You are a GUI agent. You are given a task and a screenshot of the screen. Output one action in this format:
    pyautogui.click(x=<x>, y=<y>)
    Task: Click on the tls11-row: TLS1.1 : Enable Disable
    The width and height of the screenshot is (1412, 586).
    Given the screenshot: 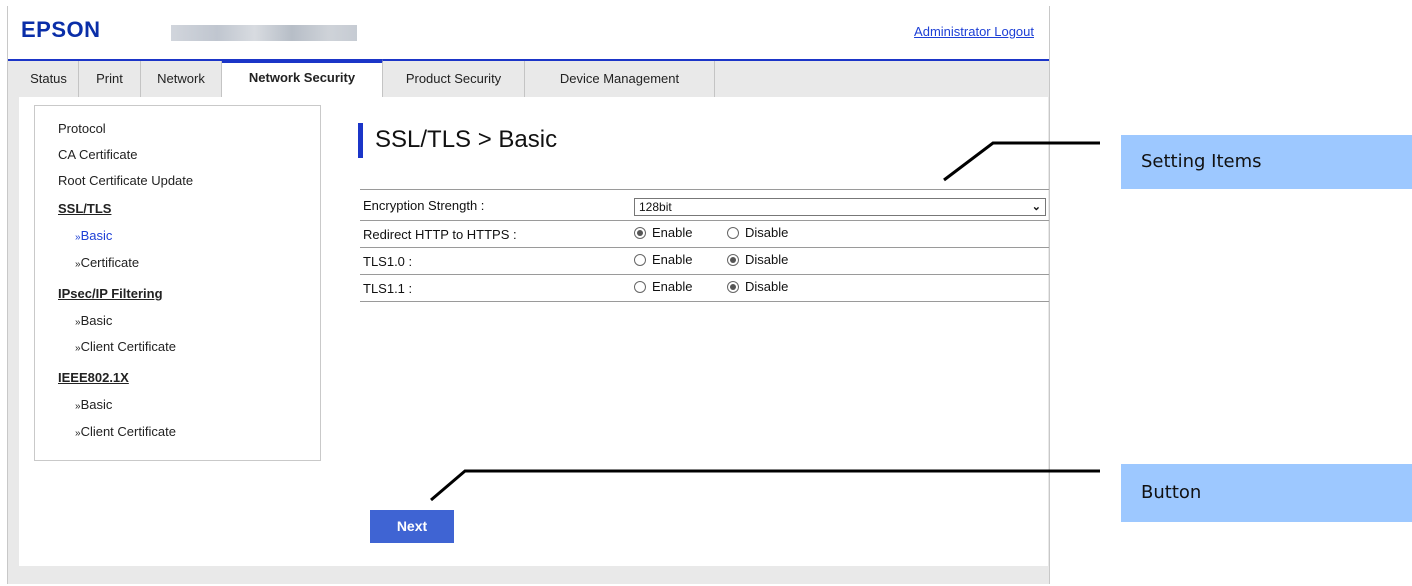 What is the action you would take?
    pyautogui.click(x=704, y=288)
    